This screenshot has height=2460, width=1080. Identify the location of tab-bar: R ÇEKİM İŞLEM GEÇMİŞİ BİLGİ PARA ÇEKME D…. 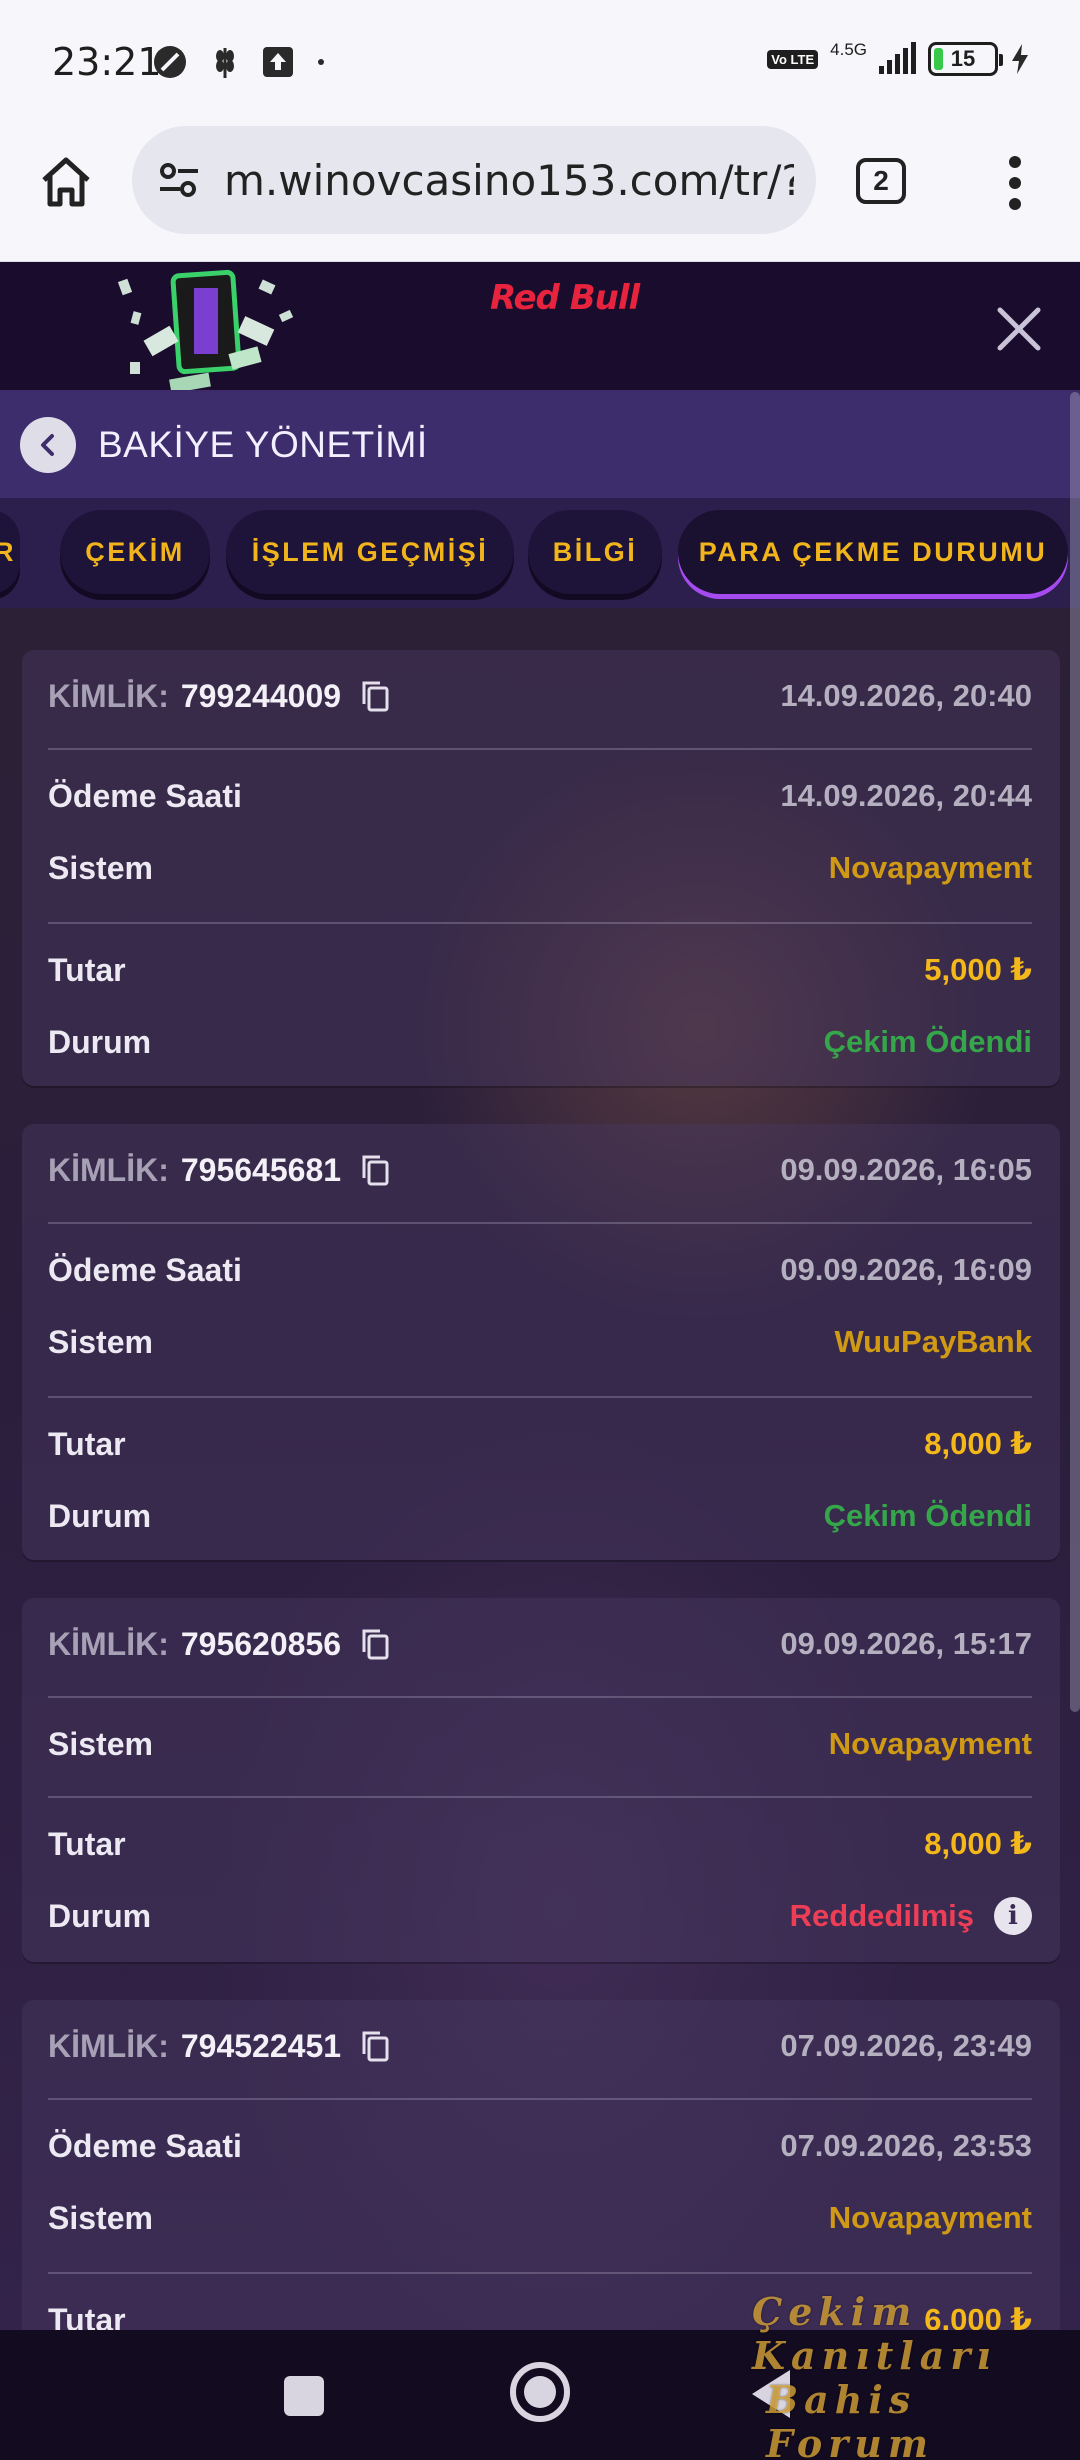
(540, 553).